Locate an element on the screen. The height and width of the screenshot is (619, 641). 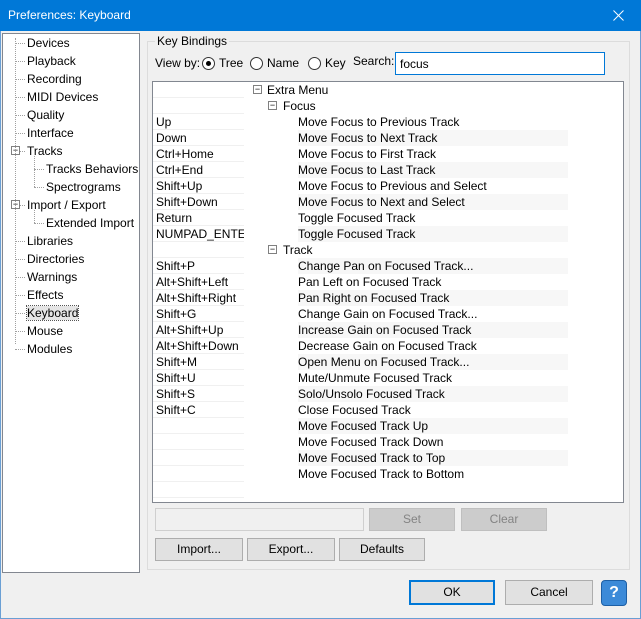
command-item: Pan Right on Focused Track is located at coordinates (433, 298).